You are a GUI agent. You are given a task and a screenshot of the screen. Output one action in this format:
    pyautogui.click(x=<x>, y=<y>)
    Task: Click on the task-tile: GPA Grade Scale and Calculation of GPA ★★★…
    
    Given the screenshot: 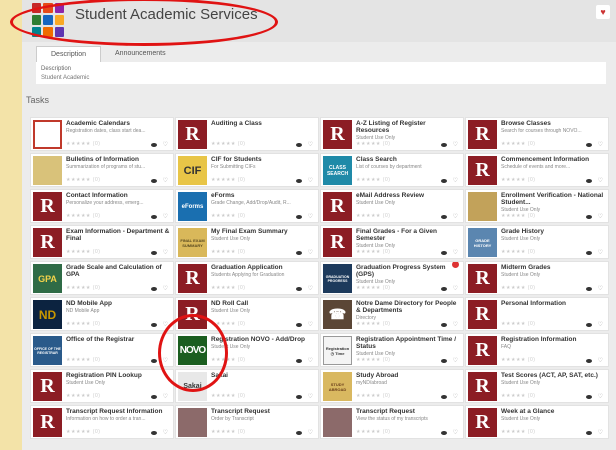 What is the action you would take?
    pyautogui.click(x=102, y=278)
    